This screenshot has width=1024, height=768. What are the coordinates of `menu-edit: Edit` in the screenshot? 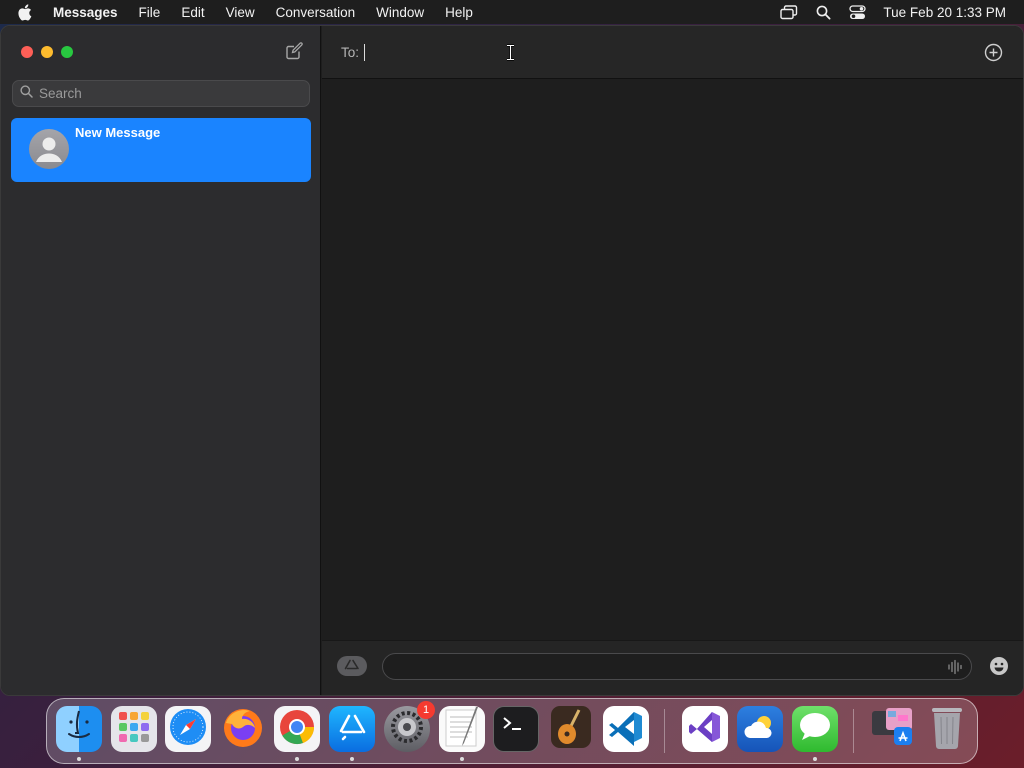 It's located at (192, 12).